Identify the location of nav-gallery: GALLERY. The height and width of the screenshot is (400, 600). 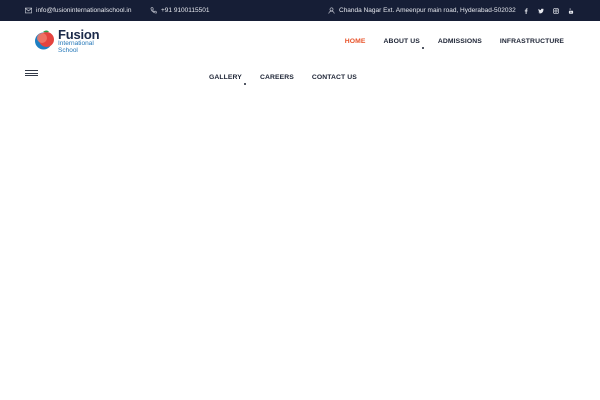
(227, 79).